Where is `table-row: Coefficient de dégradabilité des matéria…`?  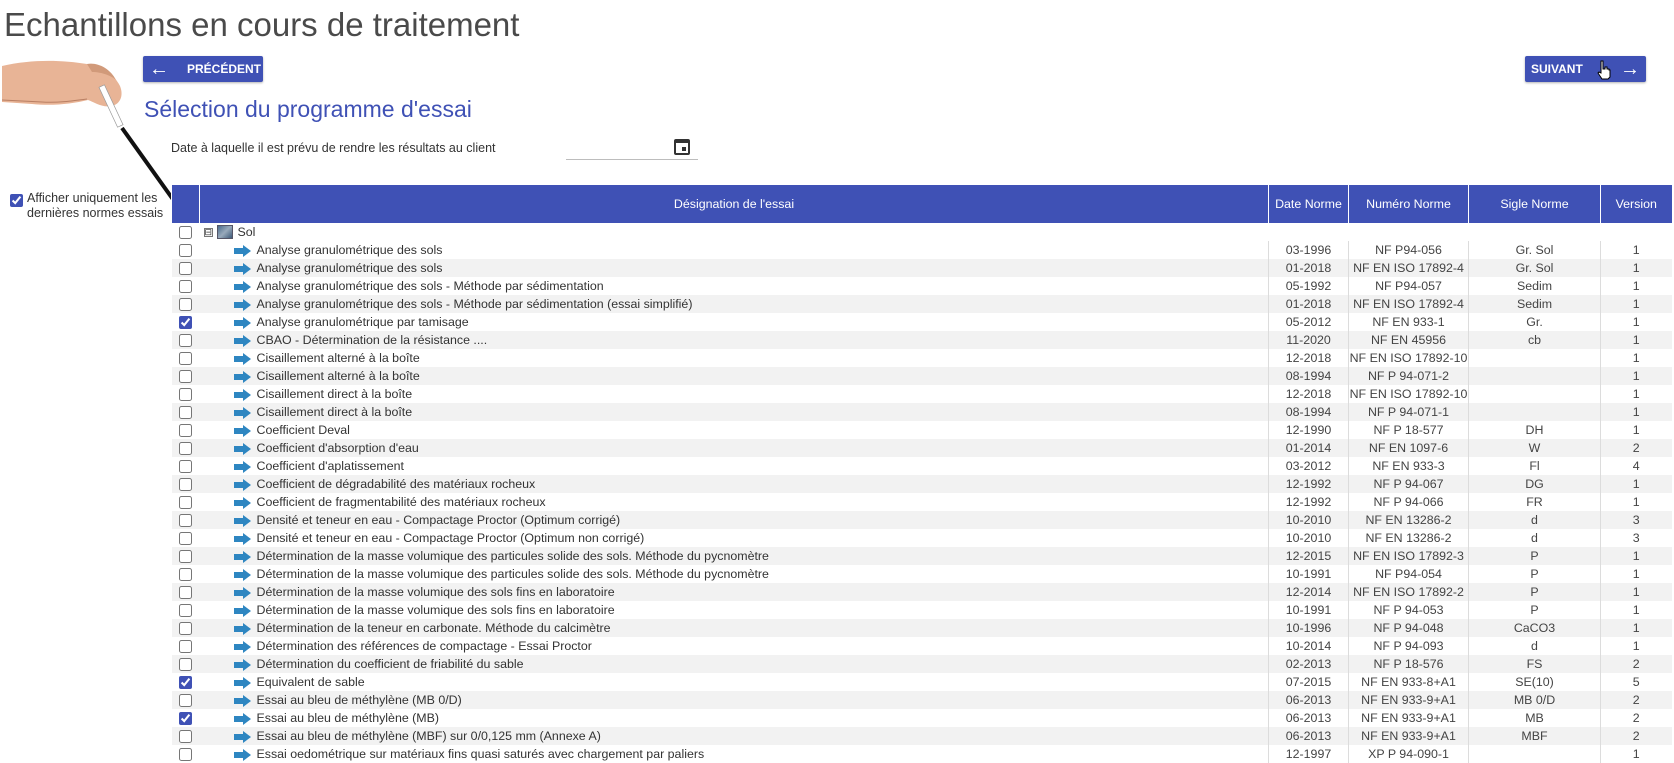
table-row: Coefficient de dégradabilité des matéria… is located at coordinates (921, 484).